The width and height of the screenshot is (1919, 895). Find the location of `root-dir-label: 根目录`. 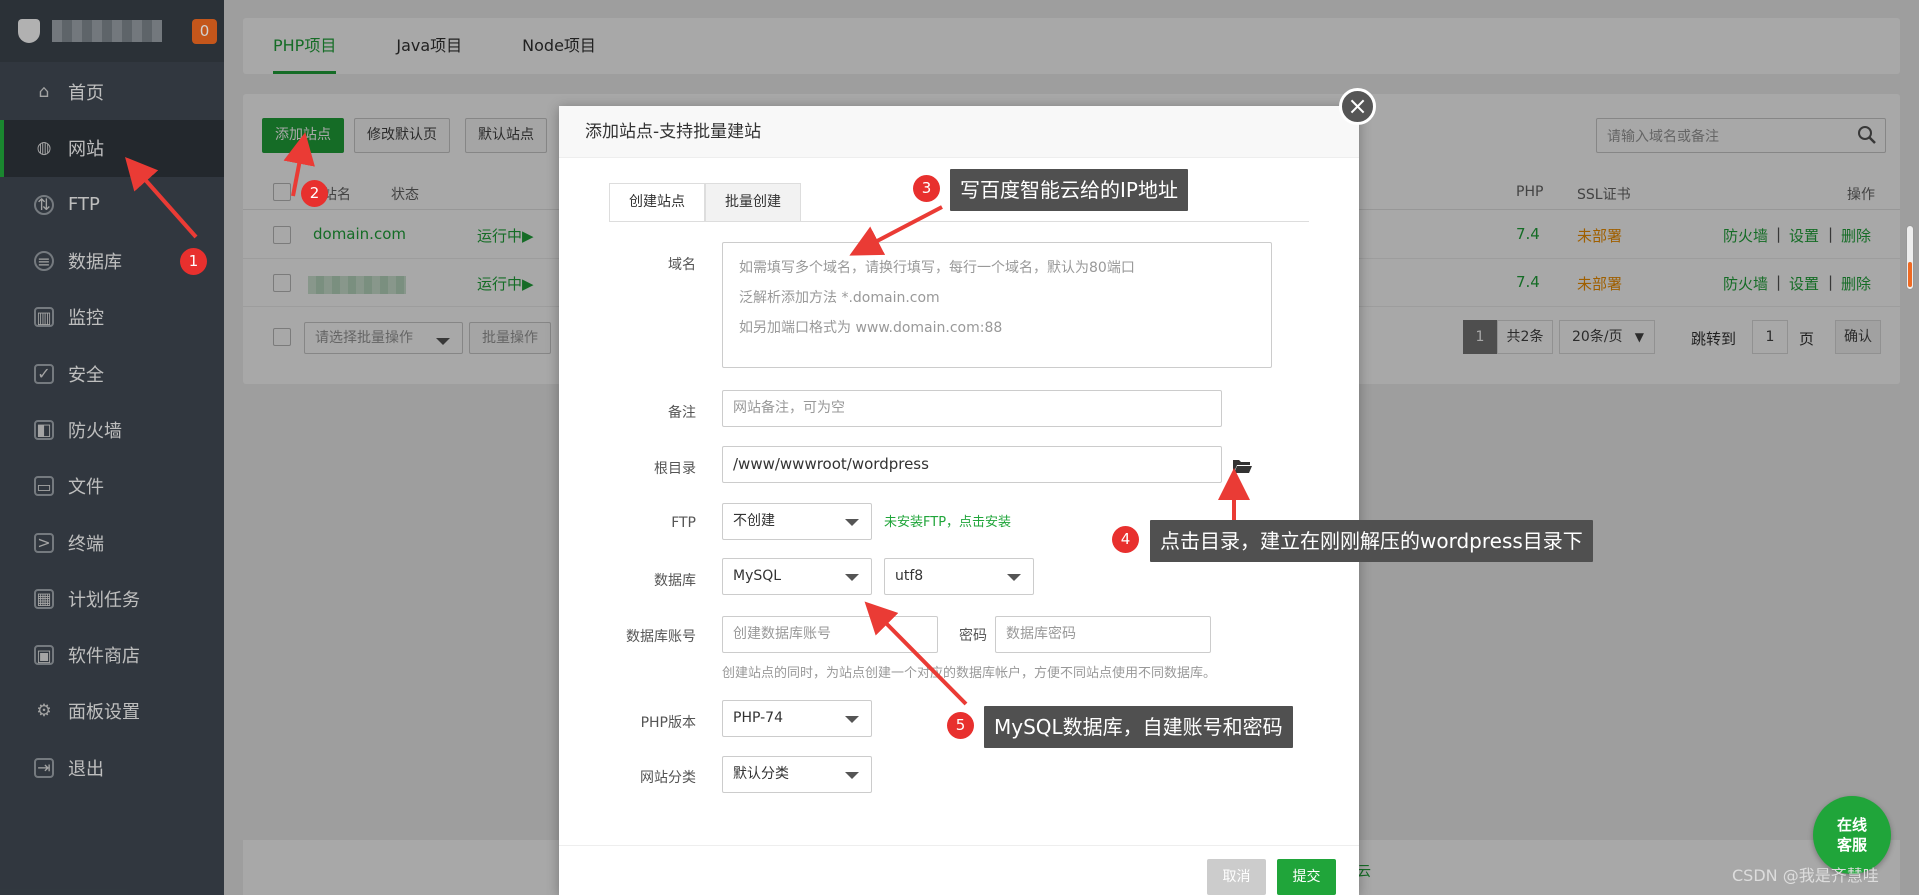

root-dir-label: 根目录 is located at coordinates (675, 469).